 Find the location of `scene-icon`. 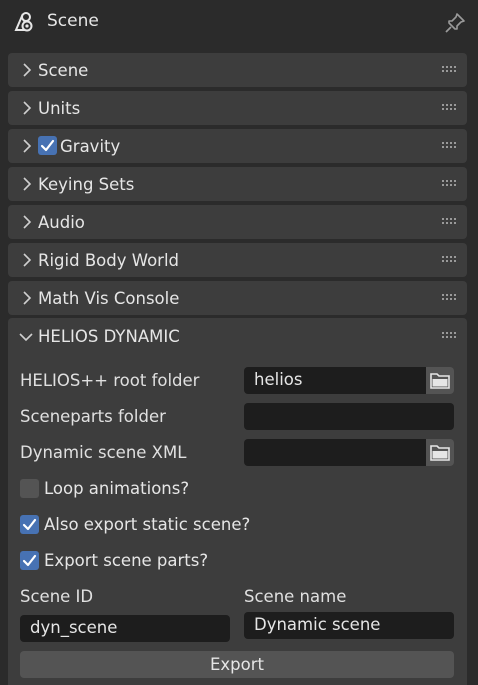

scene-icon is located at coordinates (24, 22).